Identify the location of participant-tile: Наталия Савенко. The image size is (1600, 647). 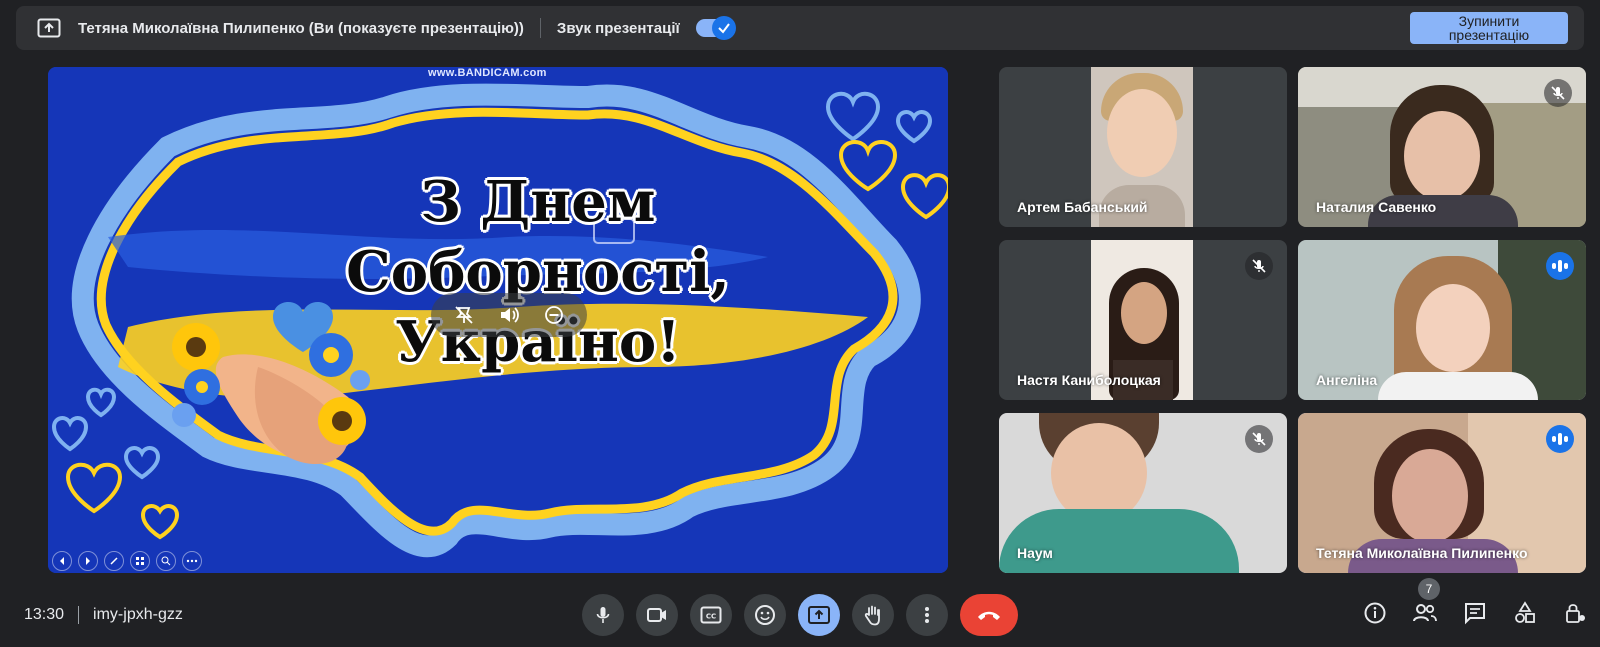
(1442, 147).